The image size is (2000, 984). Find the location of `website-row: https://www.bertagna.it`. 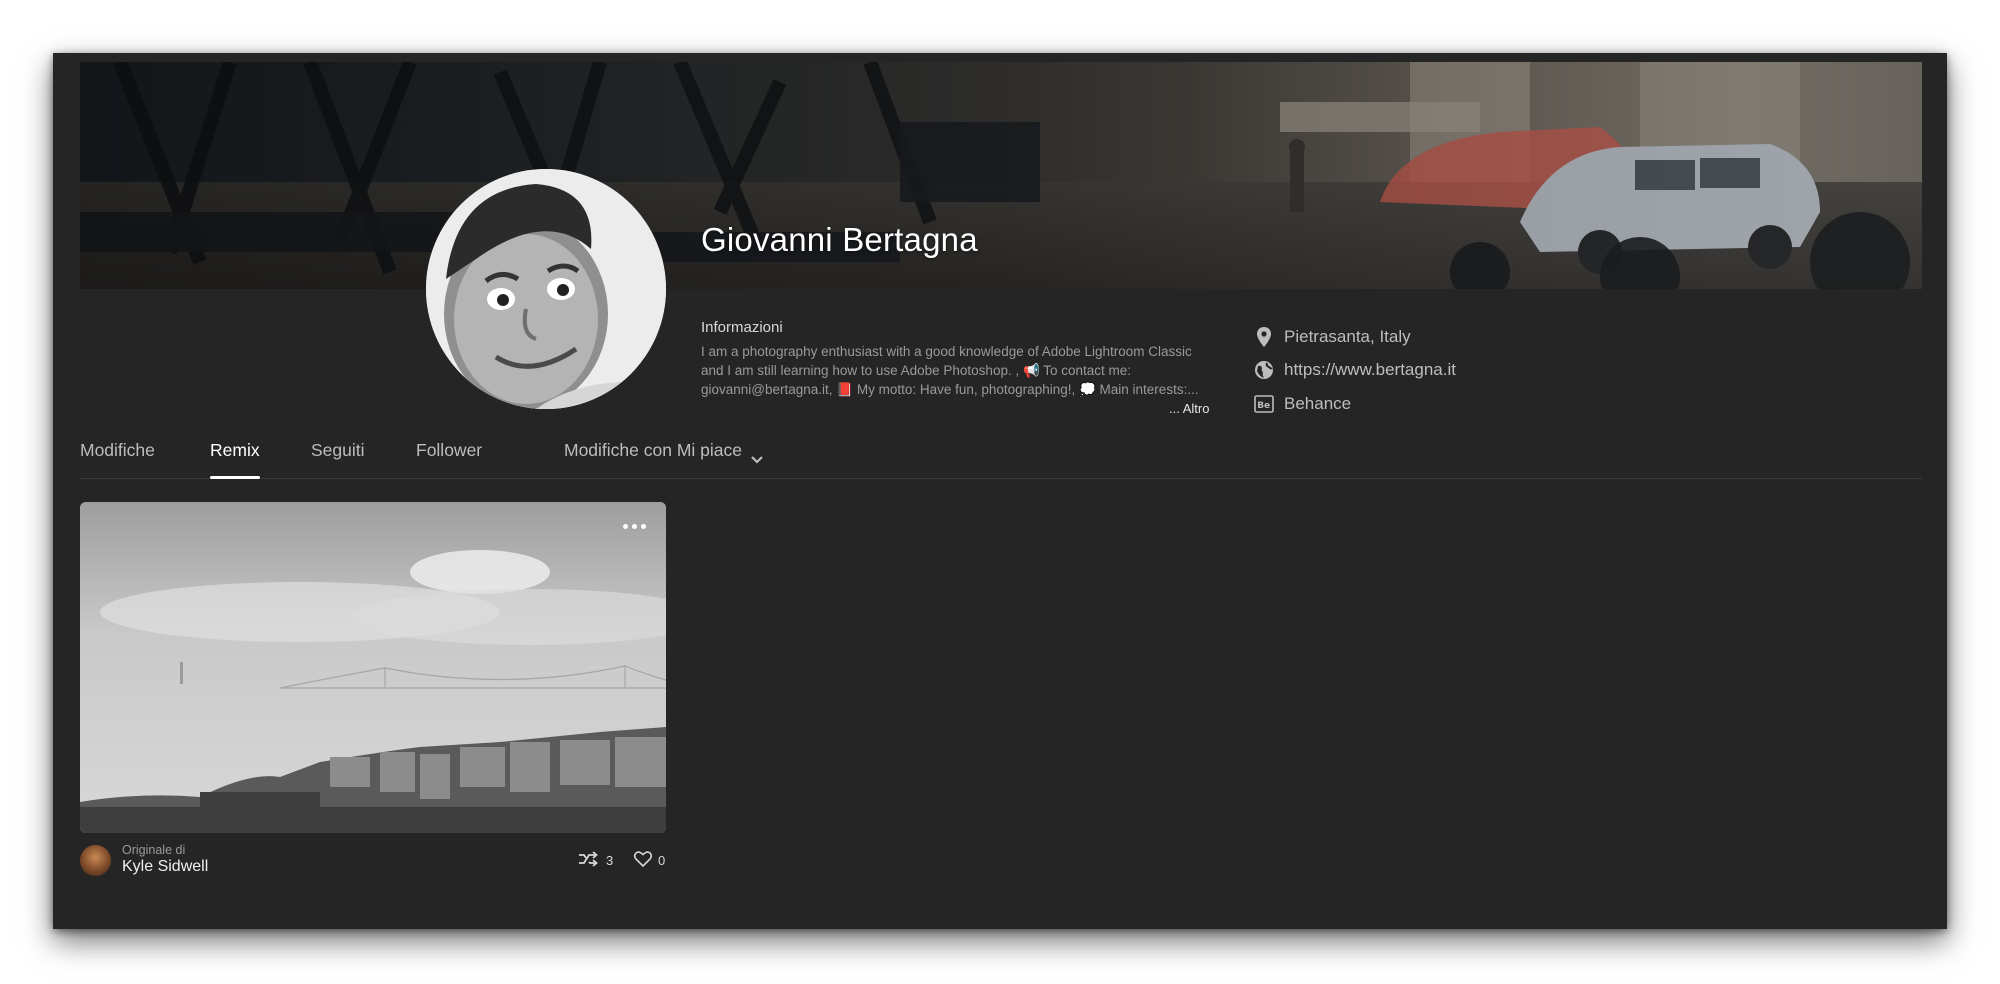

website-row: https://www.bertagna.it is located at coordinates (1354, 370).